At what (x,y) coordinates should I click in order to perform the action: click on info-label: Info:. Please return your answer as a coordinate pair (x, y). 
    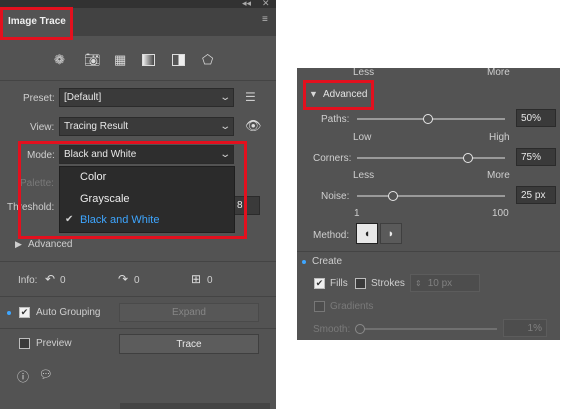
    Looking at the image, I should click on (28, 280).